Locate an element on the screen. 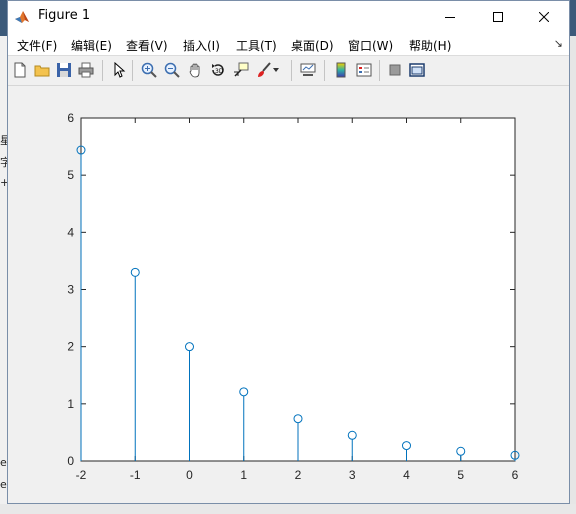 The image size is (576, 514). rotate-3d-icon: 3D is located at coordinates (218, 70).